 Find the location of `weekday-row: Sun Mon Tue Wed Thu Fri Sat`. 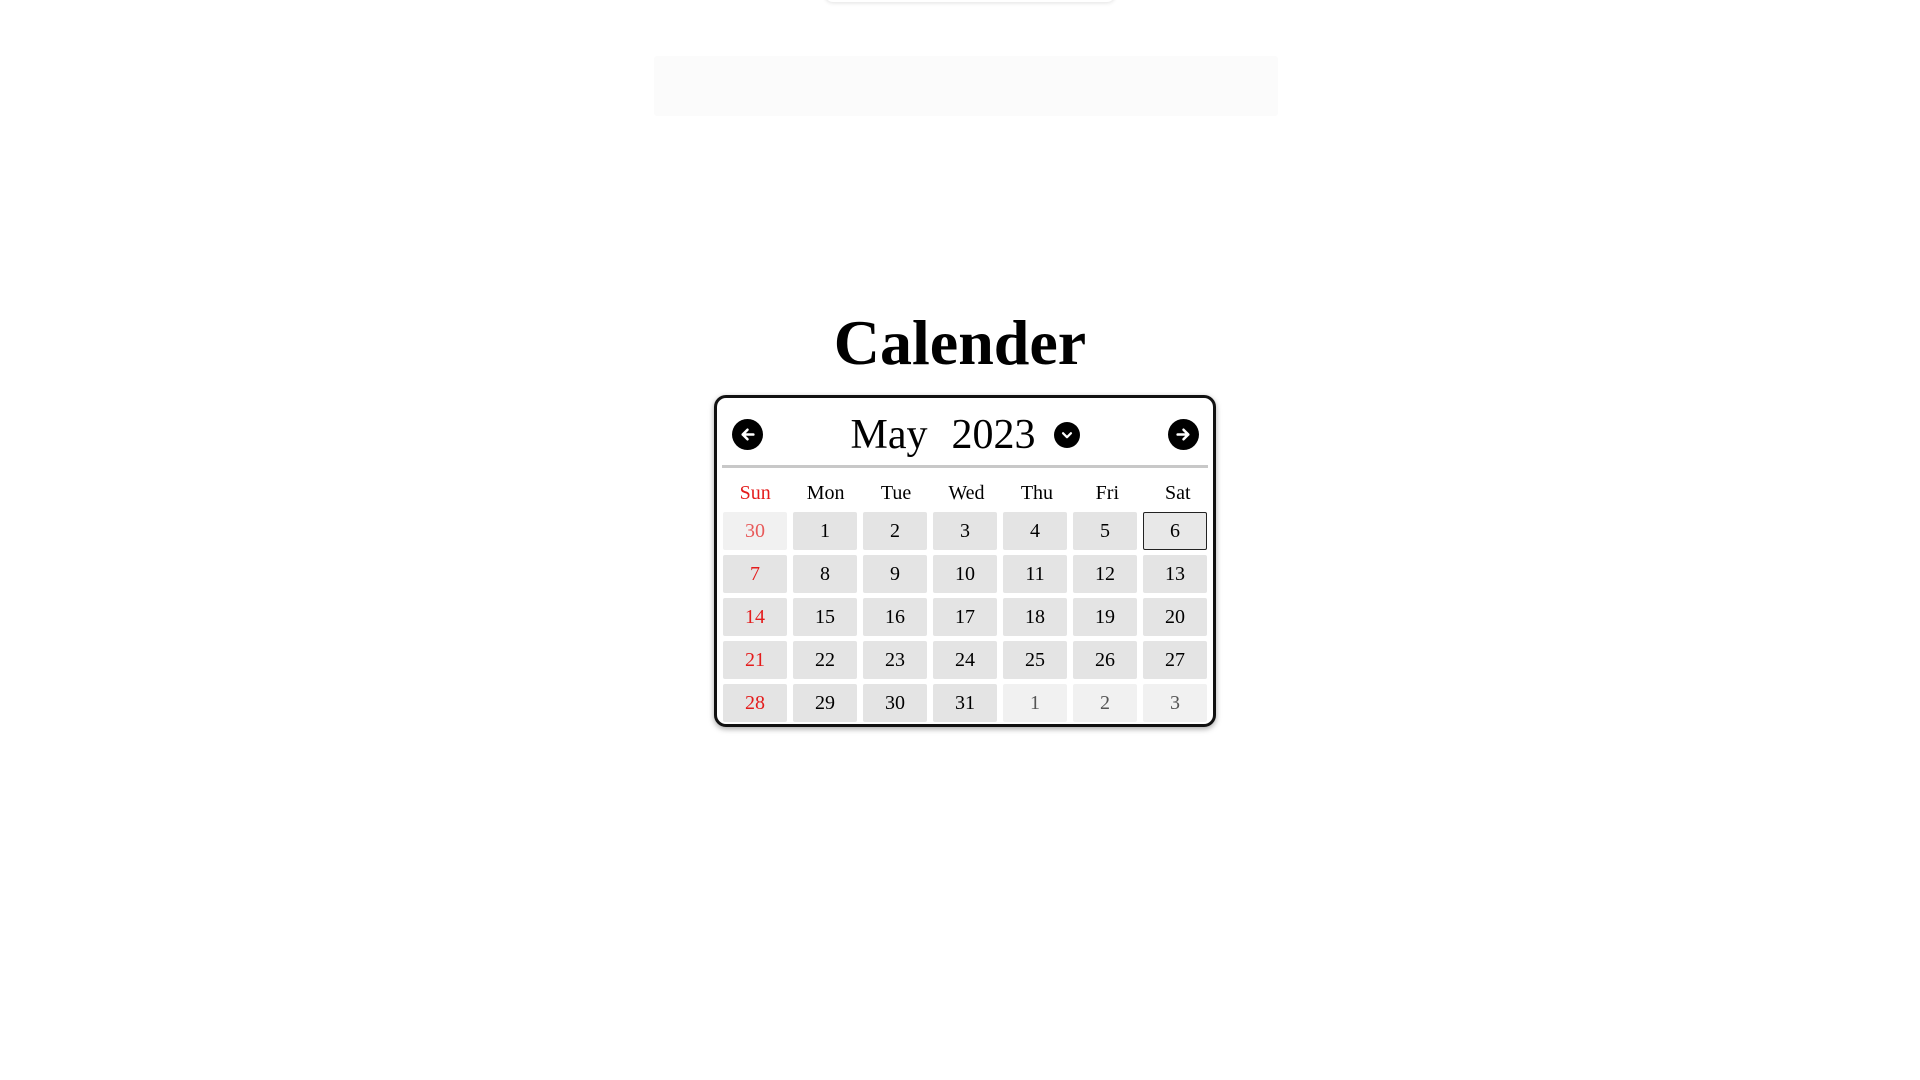

weekday-row: Sun Mon Tue Wed Thu Fri Sat is located at coordinates (966, 493).